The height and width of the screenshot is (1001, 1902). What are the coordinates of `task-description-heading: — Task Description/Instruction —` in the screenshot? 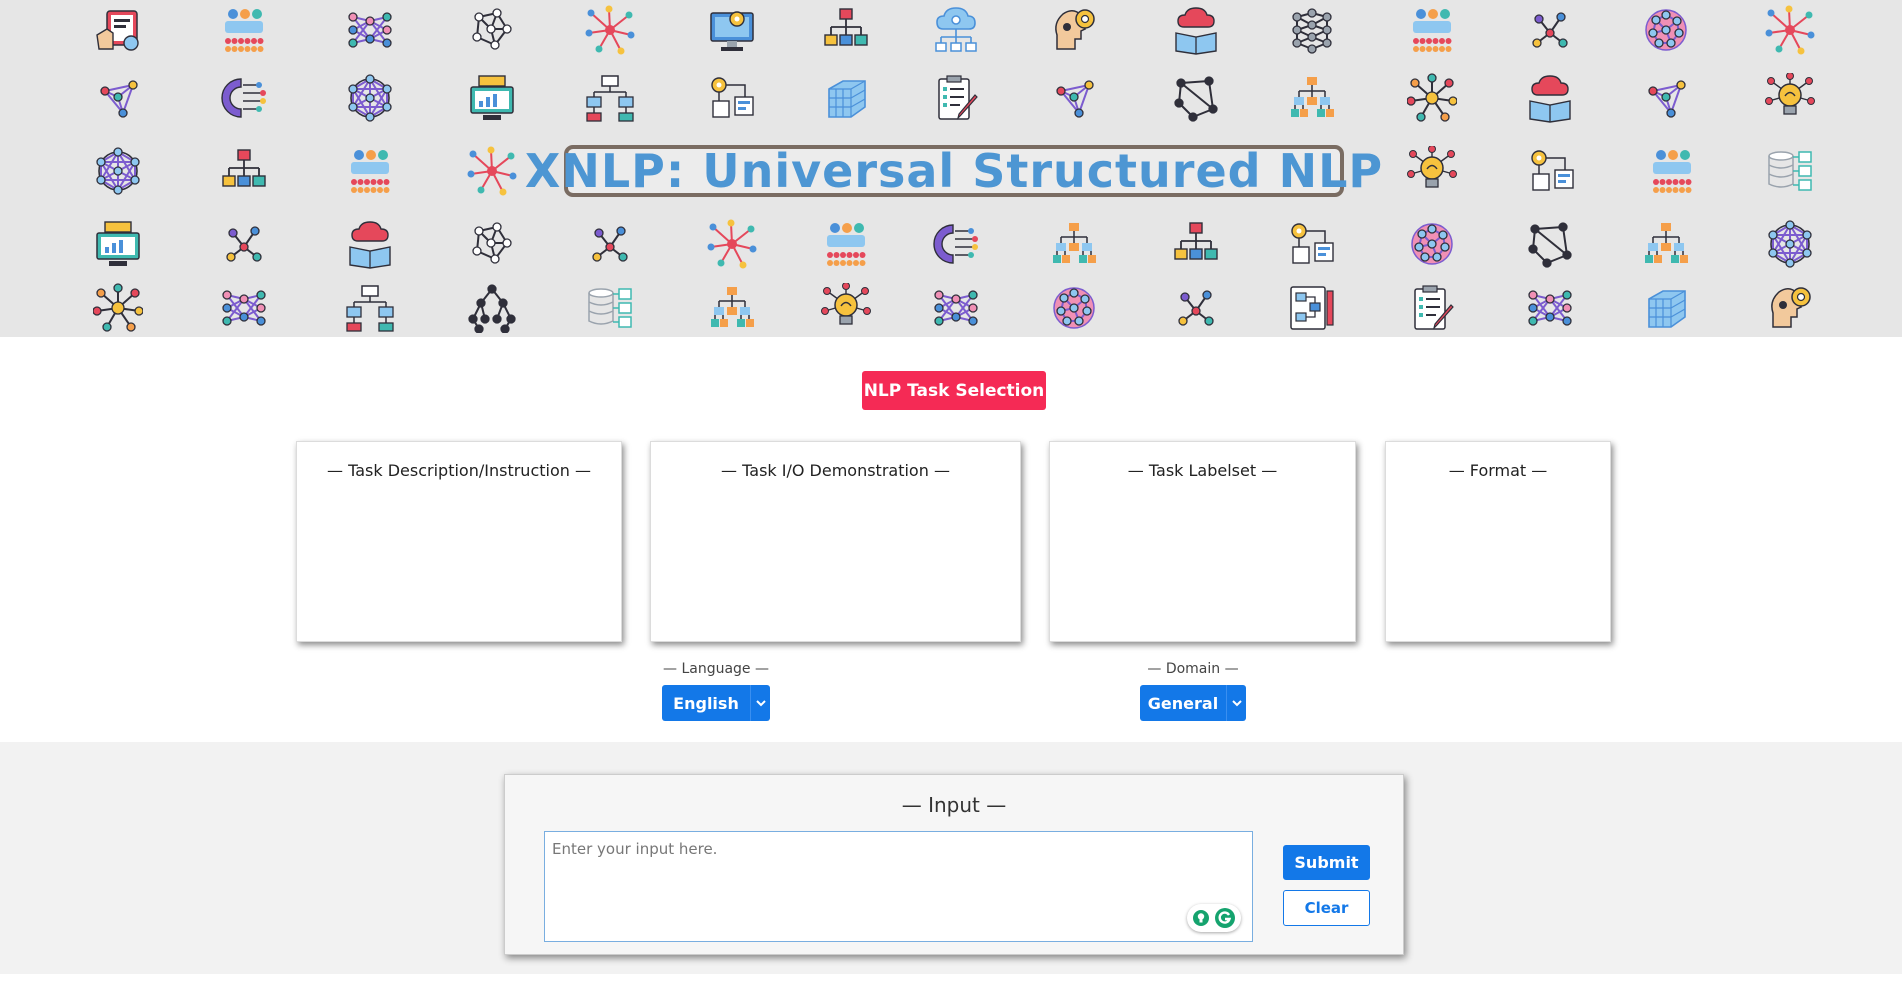 It's located at (459, 470).